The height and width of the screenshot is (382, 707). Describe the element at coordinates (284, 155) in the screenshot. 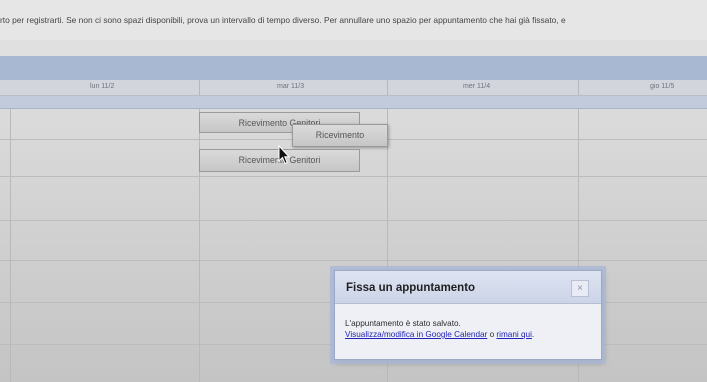

I see `mouse-pointer-icon` at that location.